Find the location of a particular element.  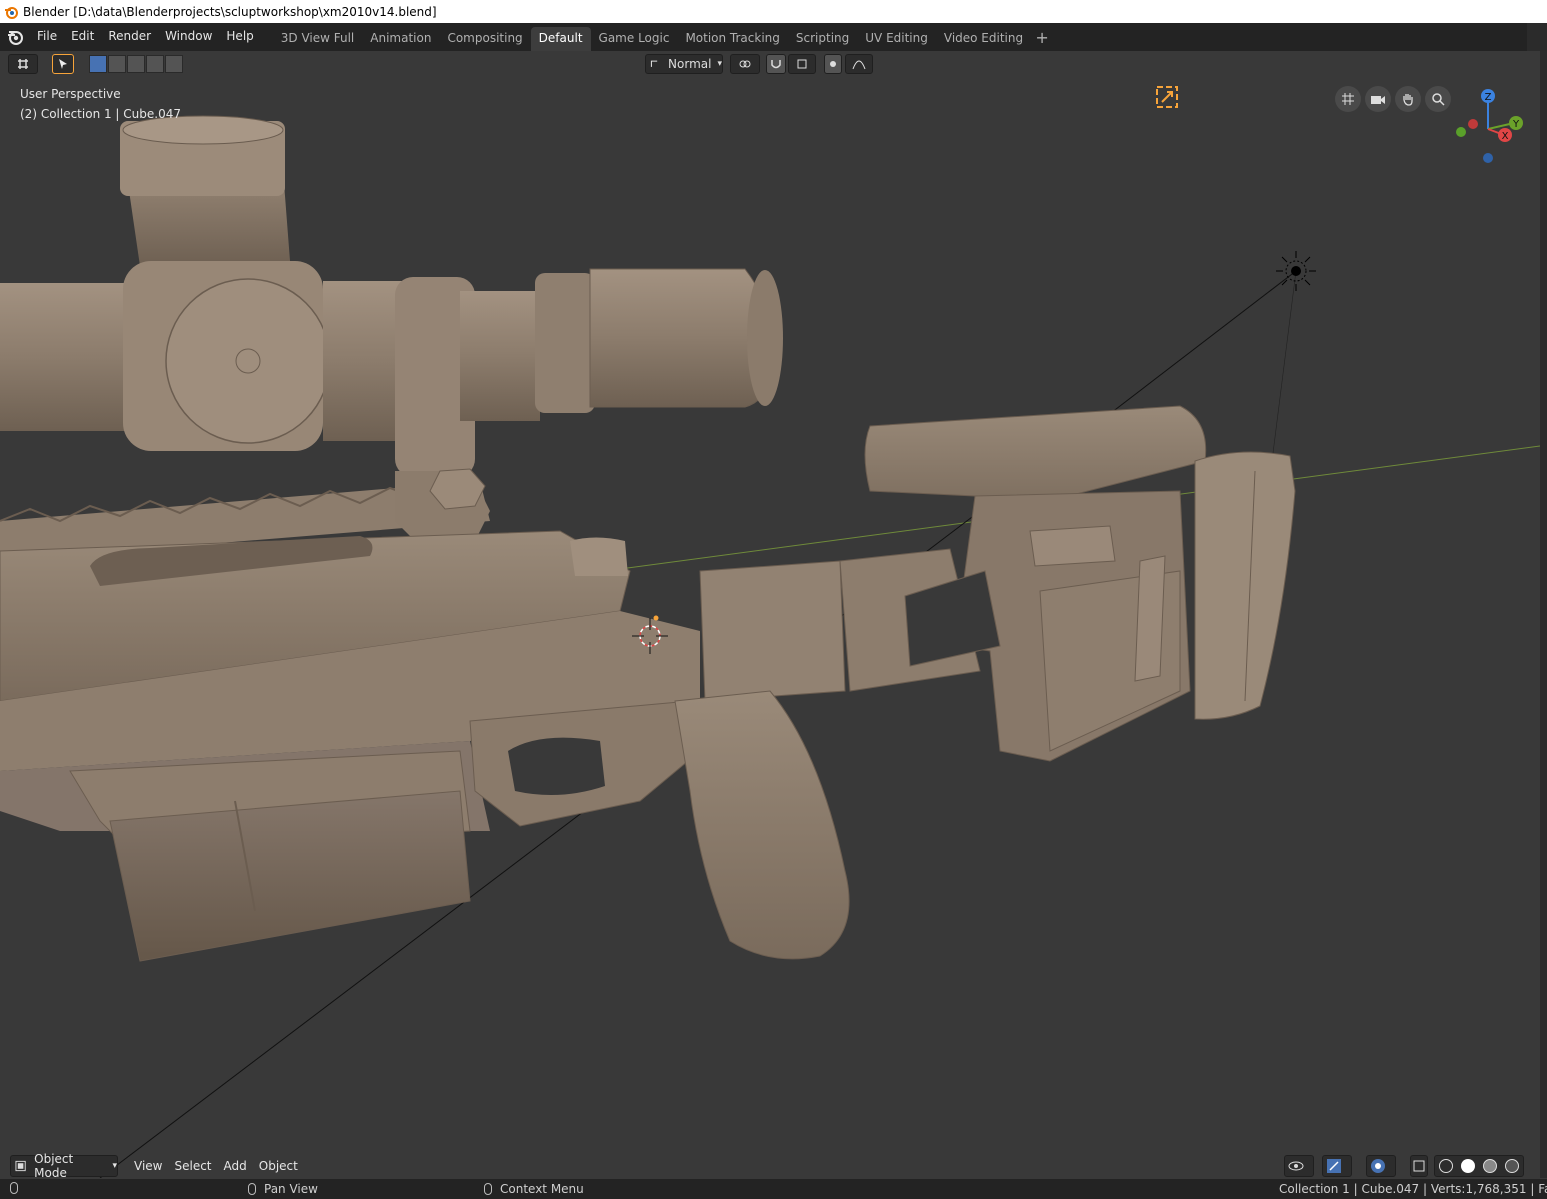

svg-text: Y is located at coordinates (1516, 124).